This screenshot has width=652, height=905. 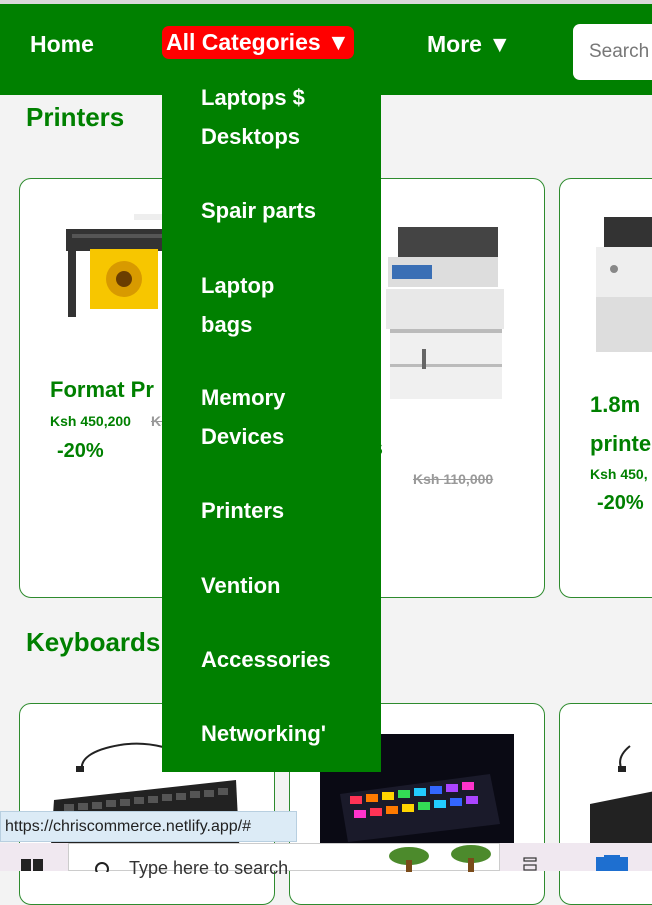 What do you see at coordinates (75, 117) in the screenshot?
I see `section-title-printers: Printers` at bounding box center [75, 117].